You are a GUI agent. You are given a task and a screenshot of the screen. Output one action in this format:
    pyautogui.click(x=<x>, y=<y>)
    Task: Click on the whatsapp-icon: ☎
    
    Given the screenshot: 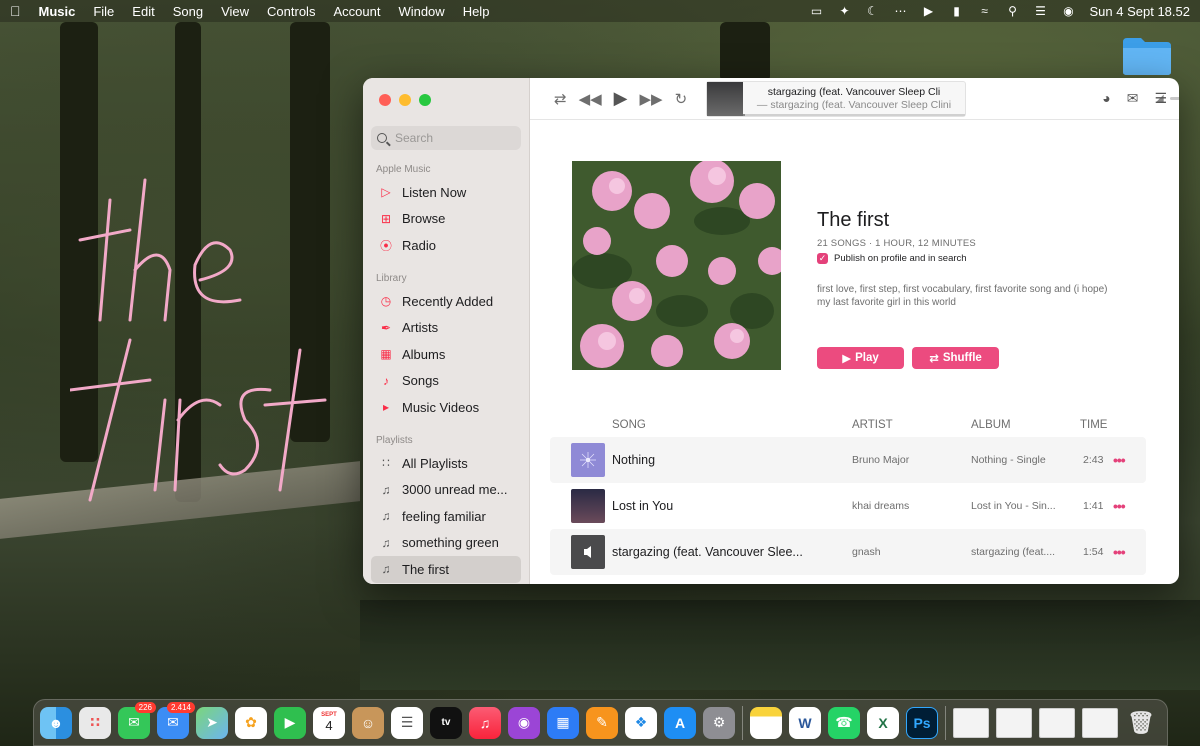 What is the action you would take?
    pyautogui.click(x=844, y=722)
    